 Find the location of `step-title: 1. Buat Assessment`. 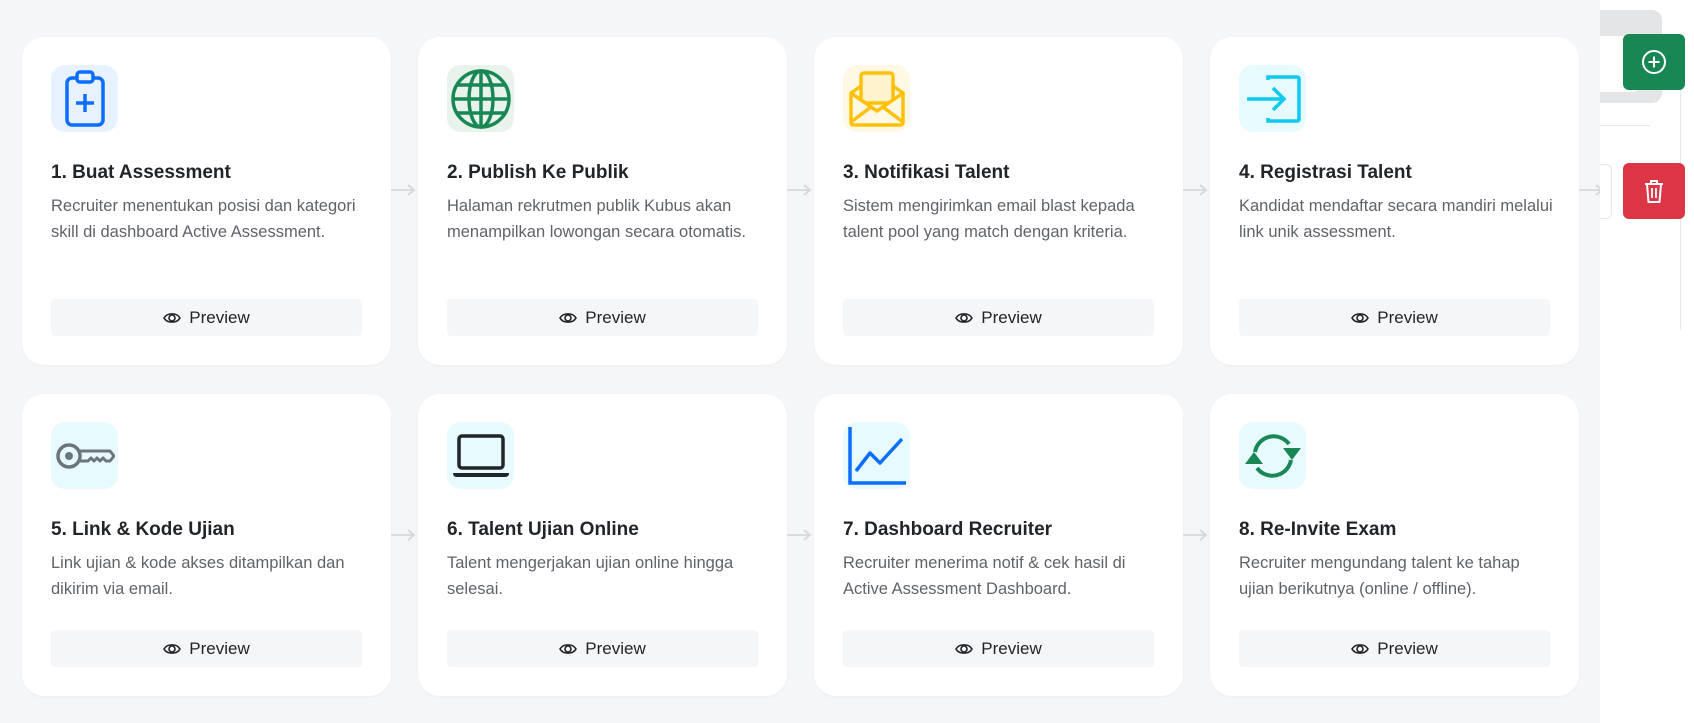

step-title: 1. Buat Assessment is located at coordinates (141, 172).